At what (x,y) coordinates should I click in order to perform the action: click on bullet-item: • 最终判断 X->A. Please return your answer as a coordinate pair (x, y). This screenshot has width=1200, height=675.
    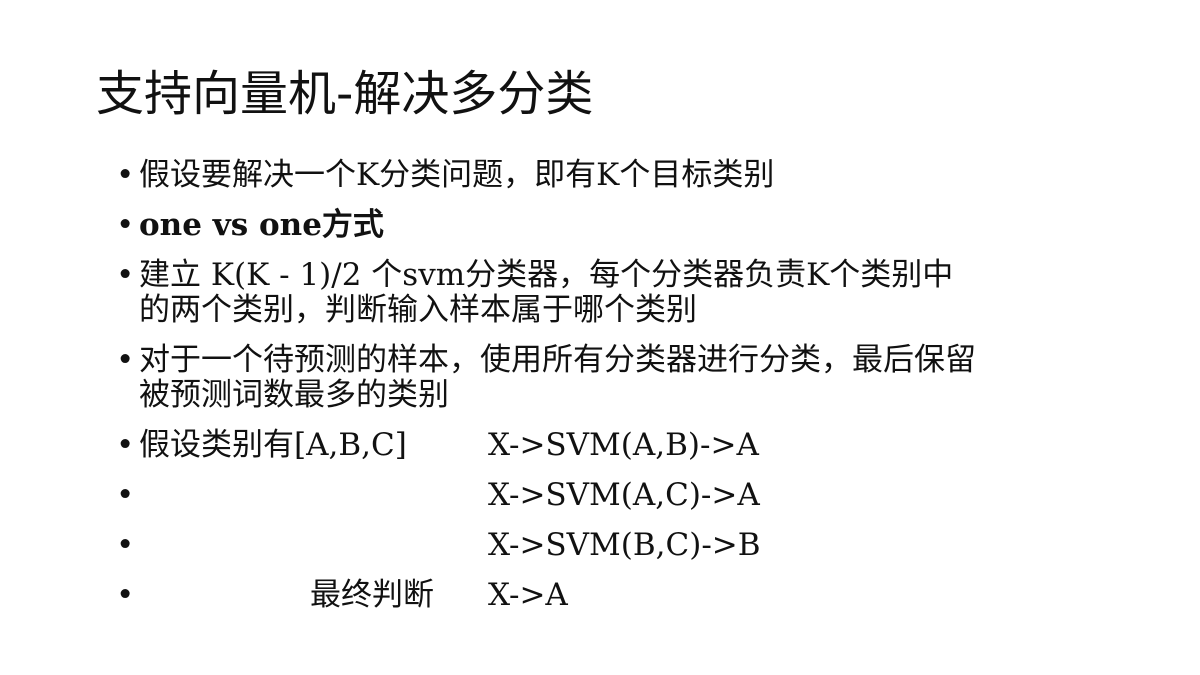
    Looking at the image, I should click on (552, 595).